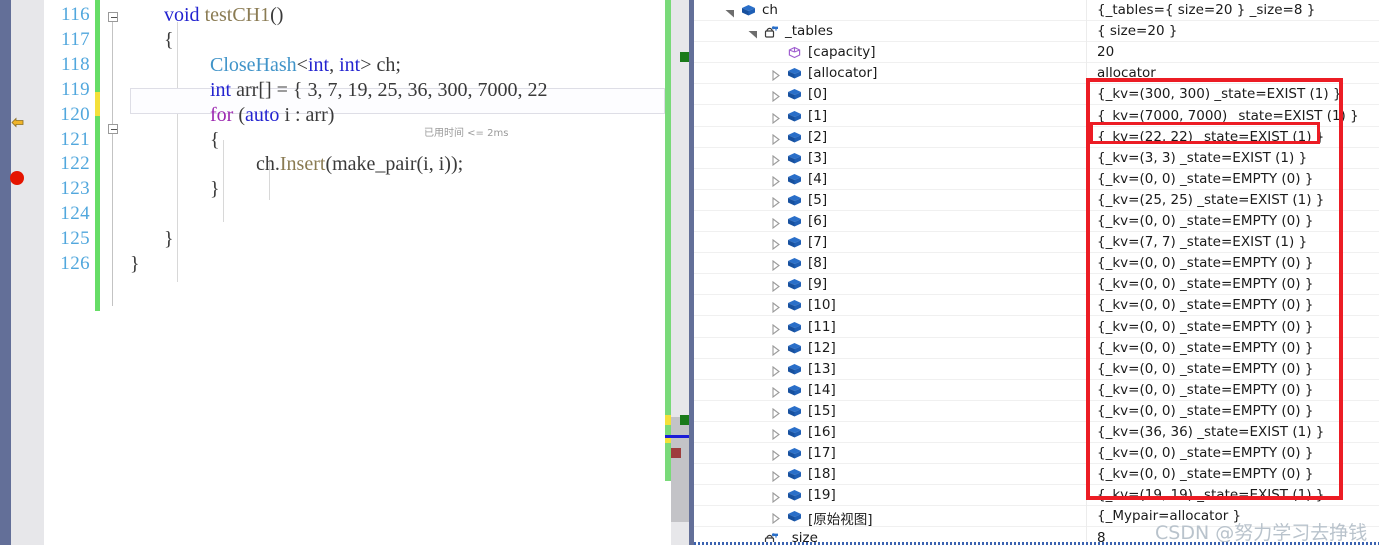  Describe the element at coordinates (818, 157) in the screenshot. I see `watch-row-name: [3]` at that location.